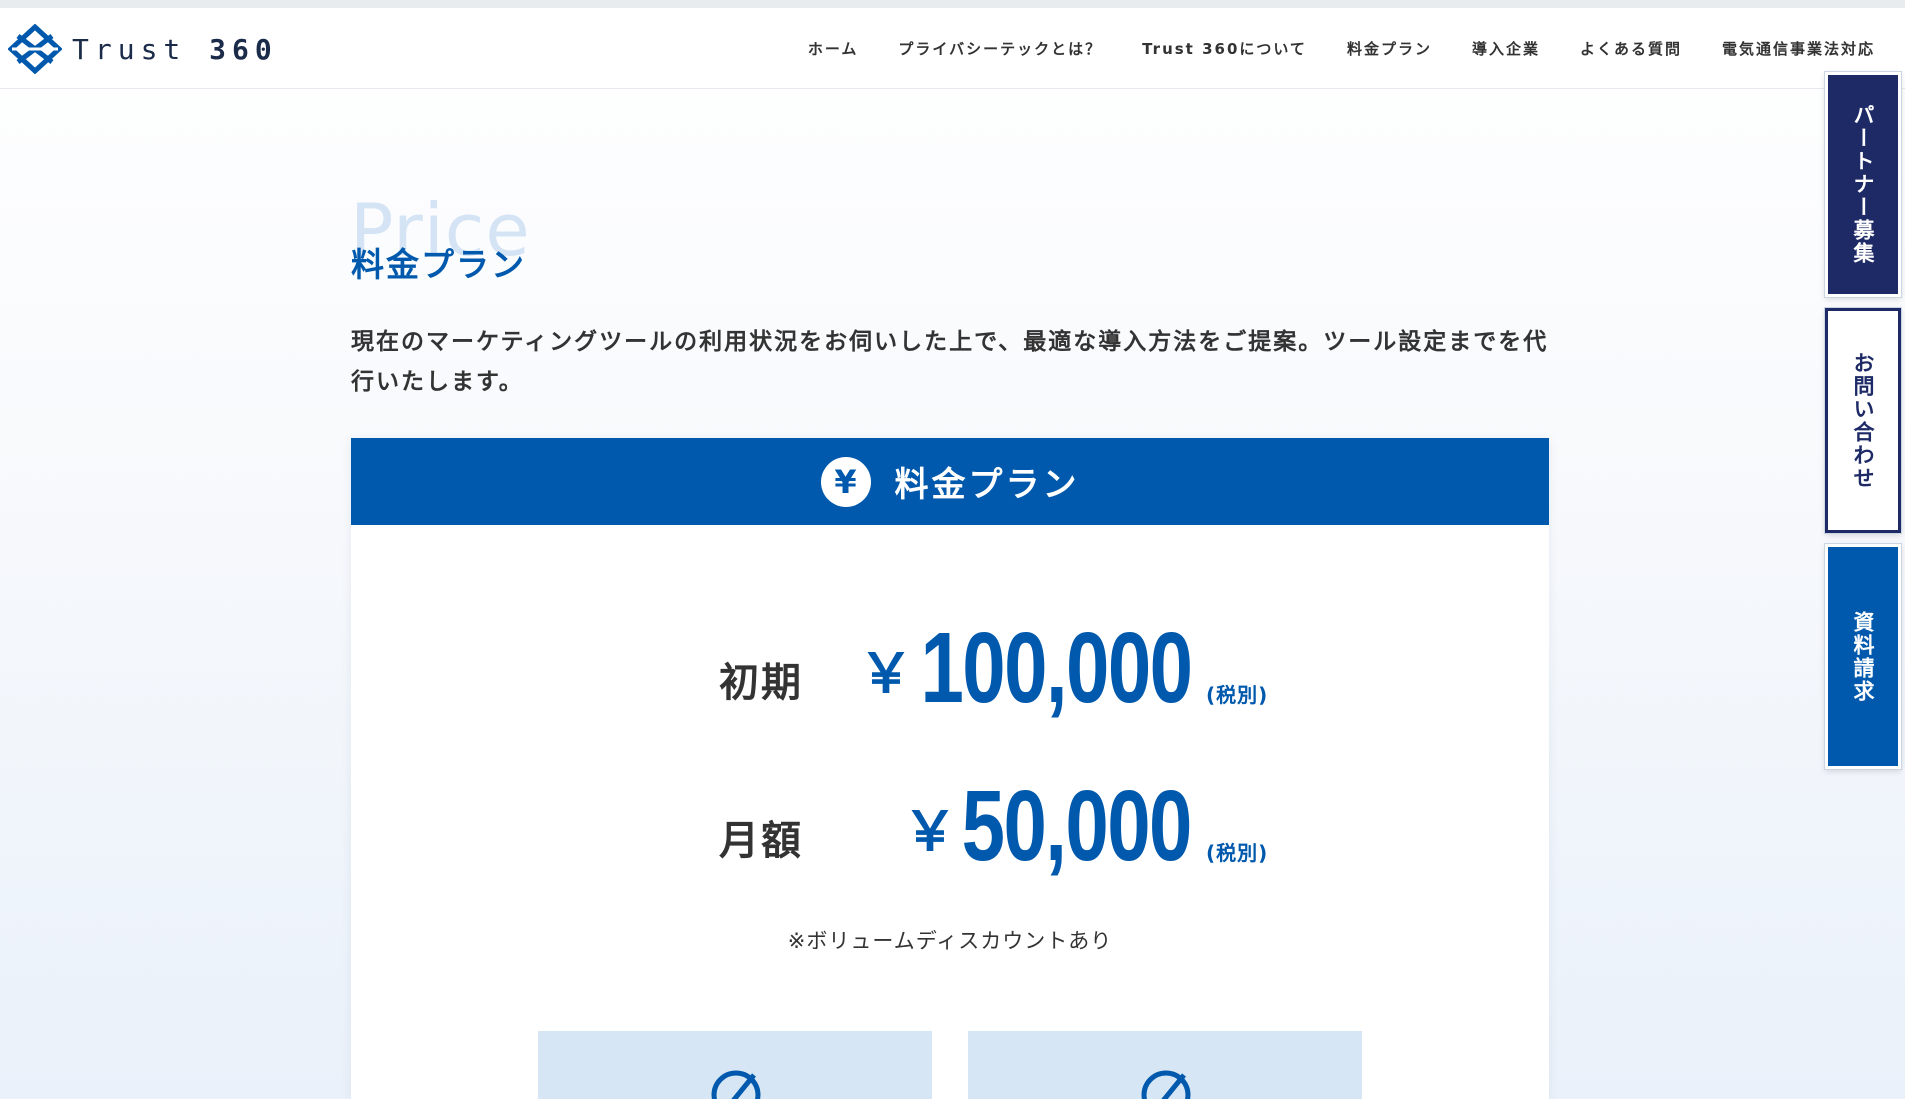 The width and height of the screenshot is (1905, 1099). Describe the element at coordinates (175, 49) in the screenshot. I see `logo-text: Trust 360` at that location.